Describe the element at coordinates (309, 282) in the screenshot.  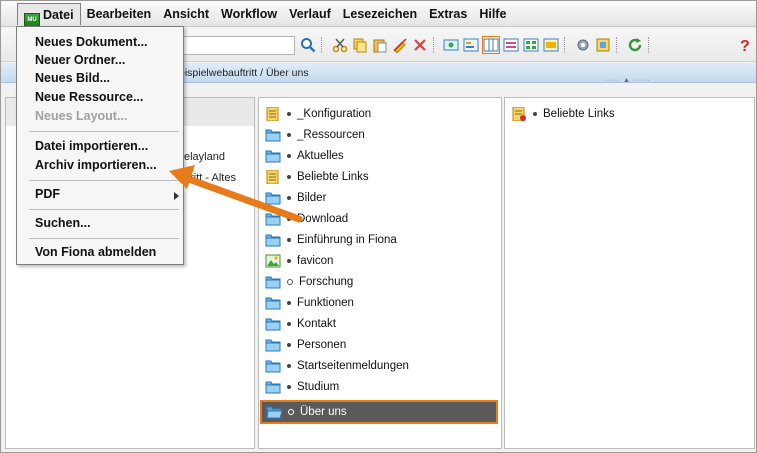
I see `list-item: Forschung` at that location.